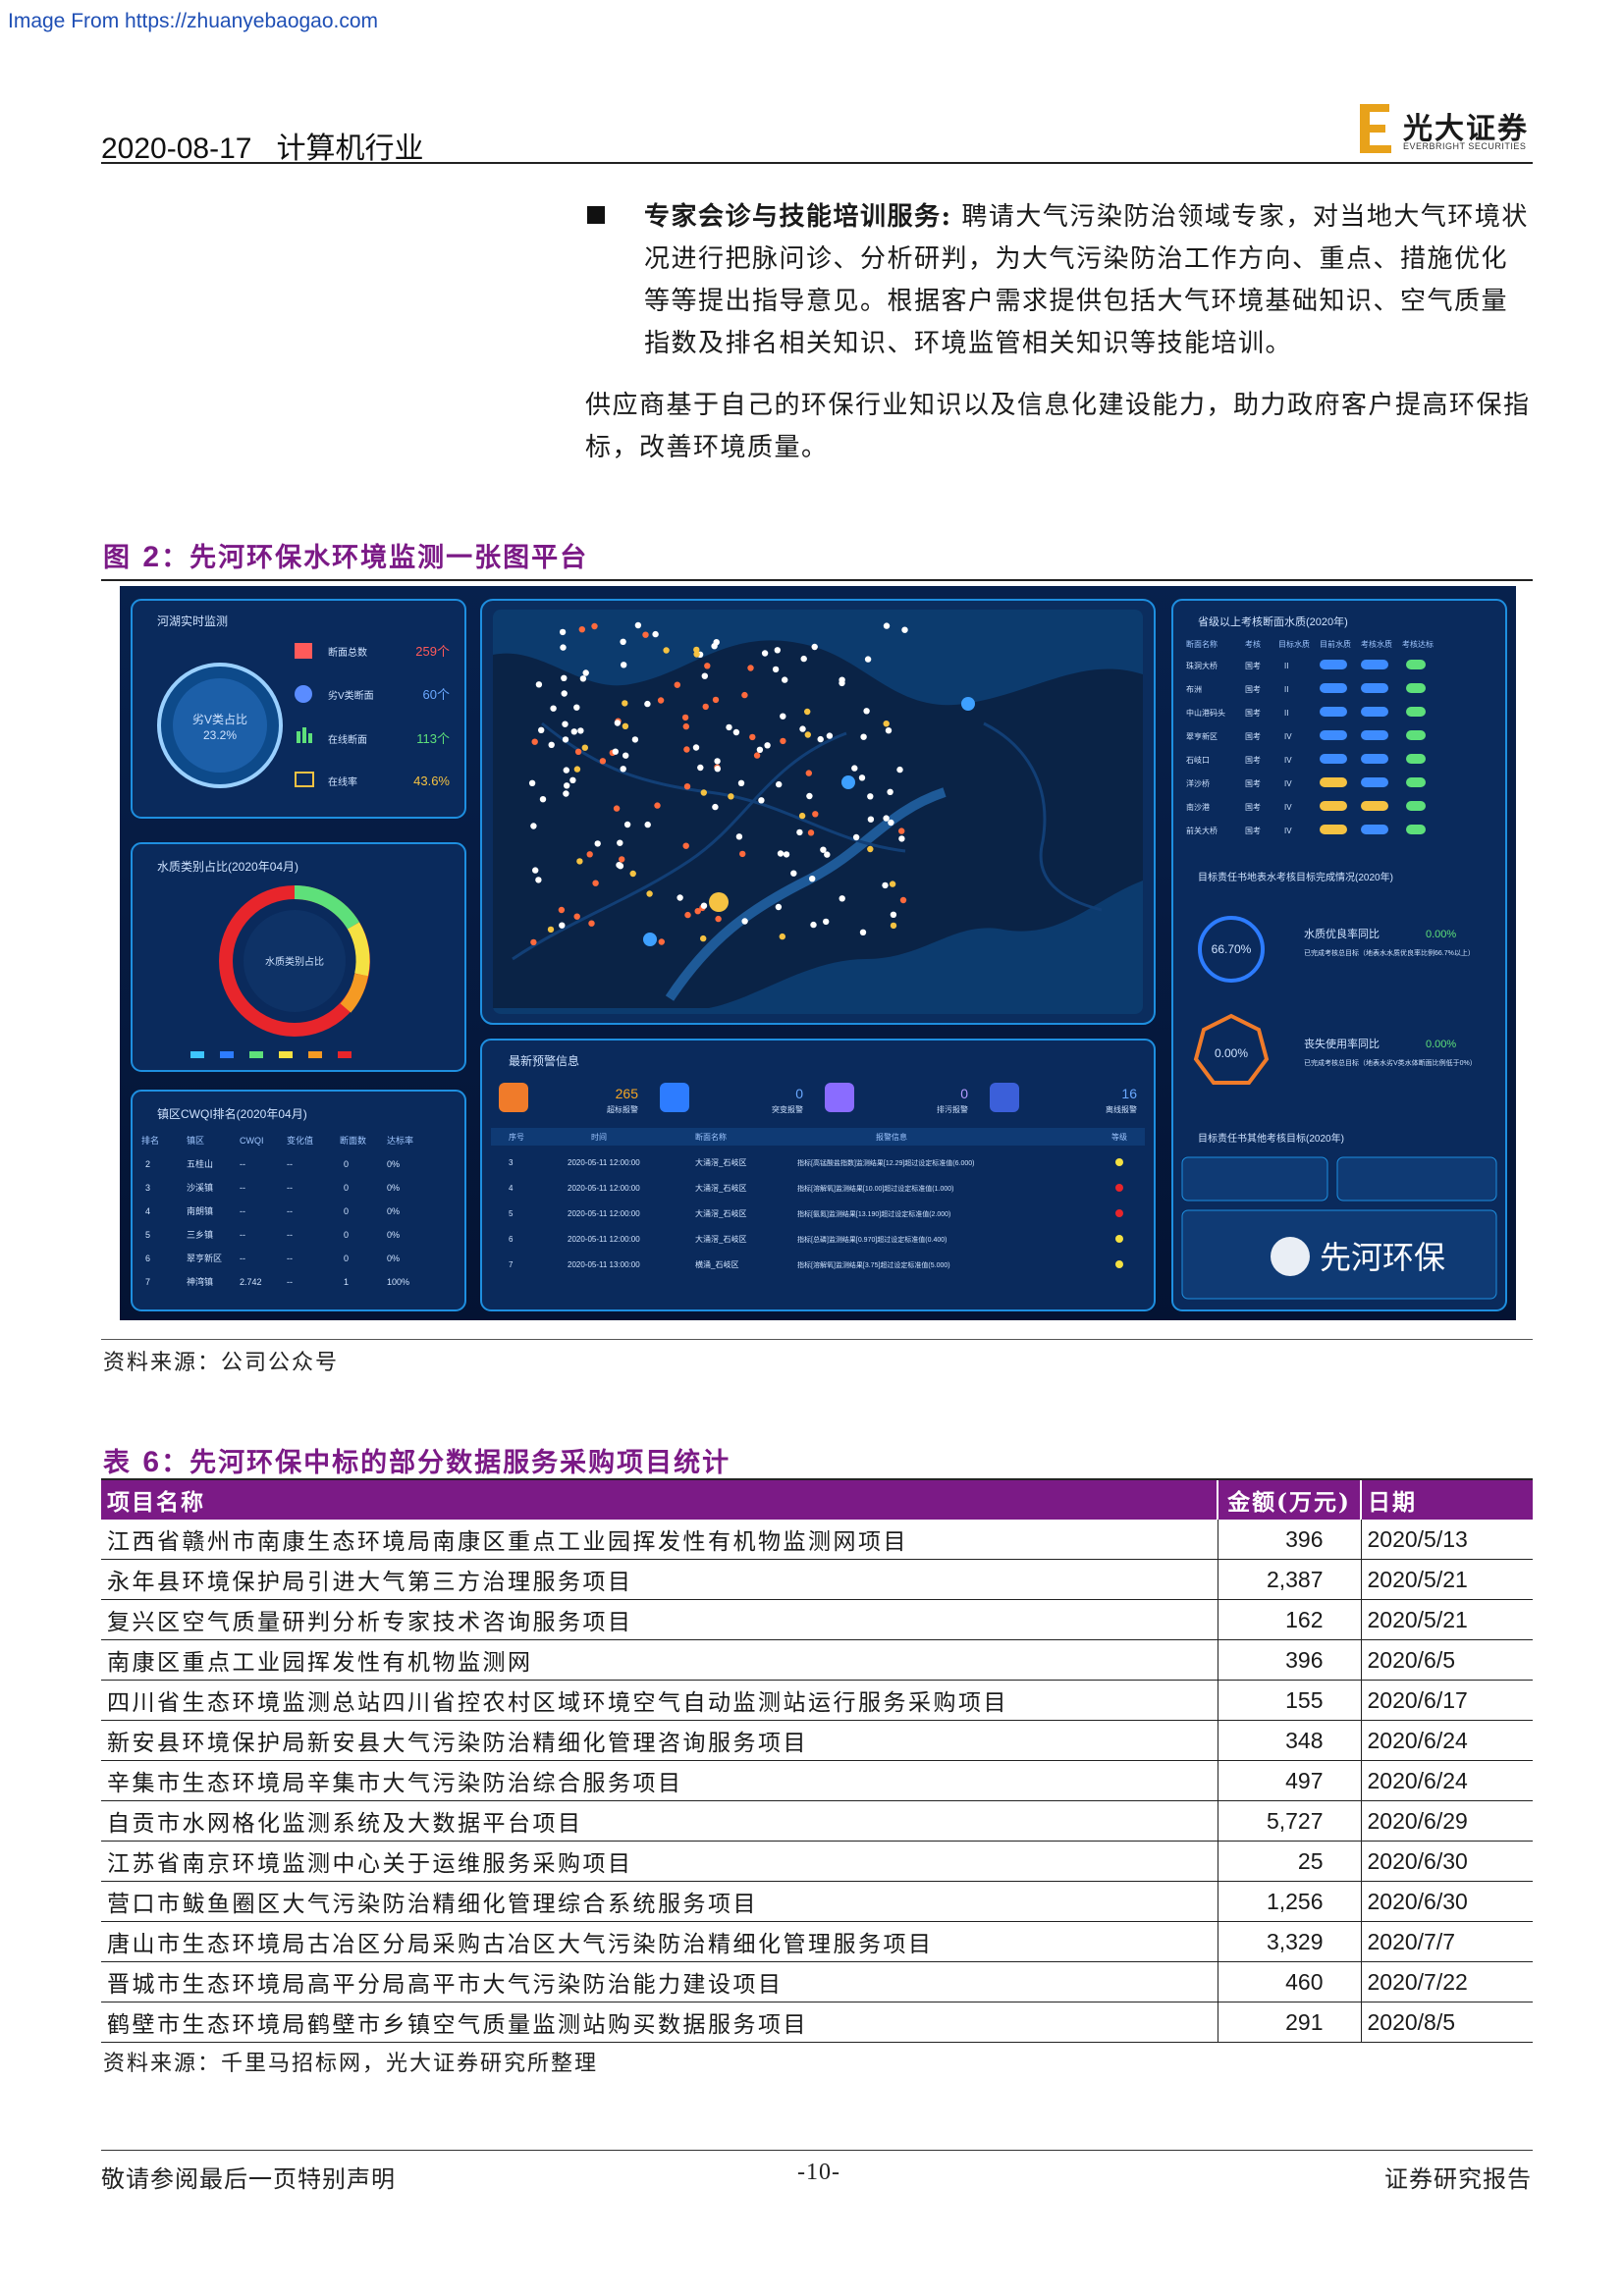 This screenshot has width=1624, height=2296. I want to click on right-header-0: 断面名称, so click(1202, 644).